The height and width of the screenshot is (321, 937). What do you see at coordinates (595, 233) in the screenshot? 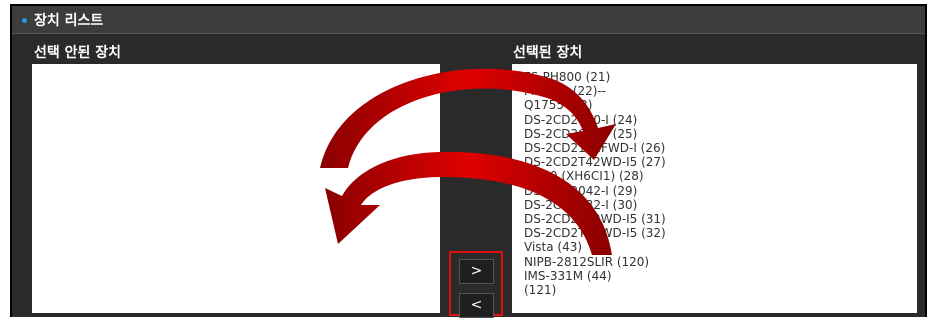
I see `device-list-item: DS-2CD2T42WD-I5 (32)` at bounding box center [595, 233].